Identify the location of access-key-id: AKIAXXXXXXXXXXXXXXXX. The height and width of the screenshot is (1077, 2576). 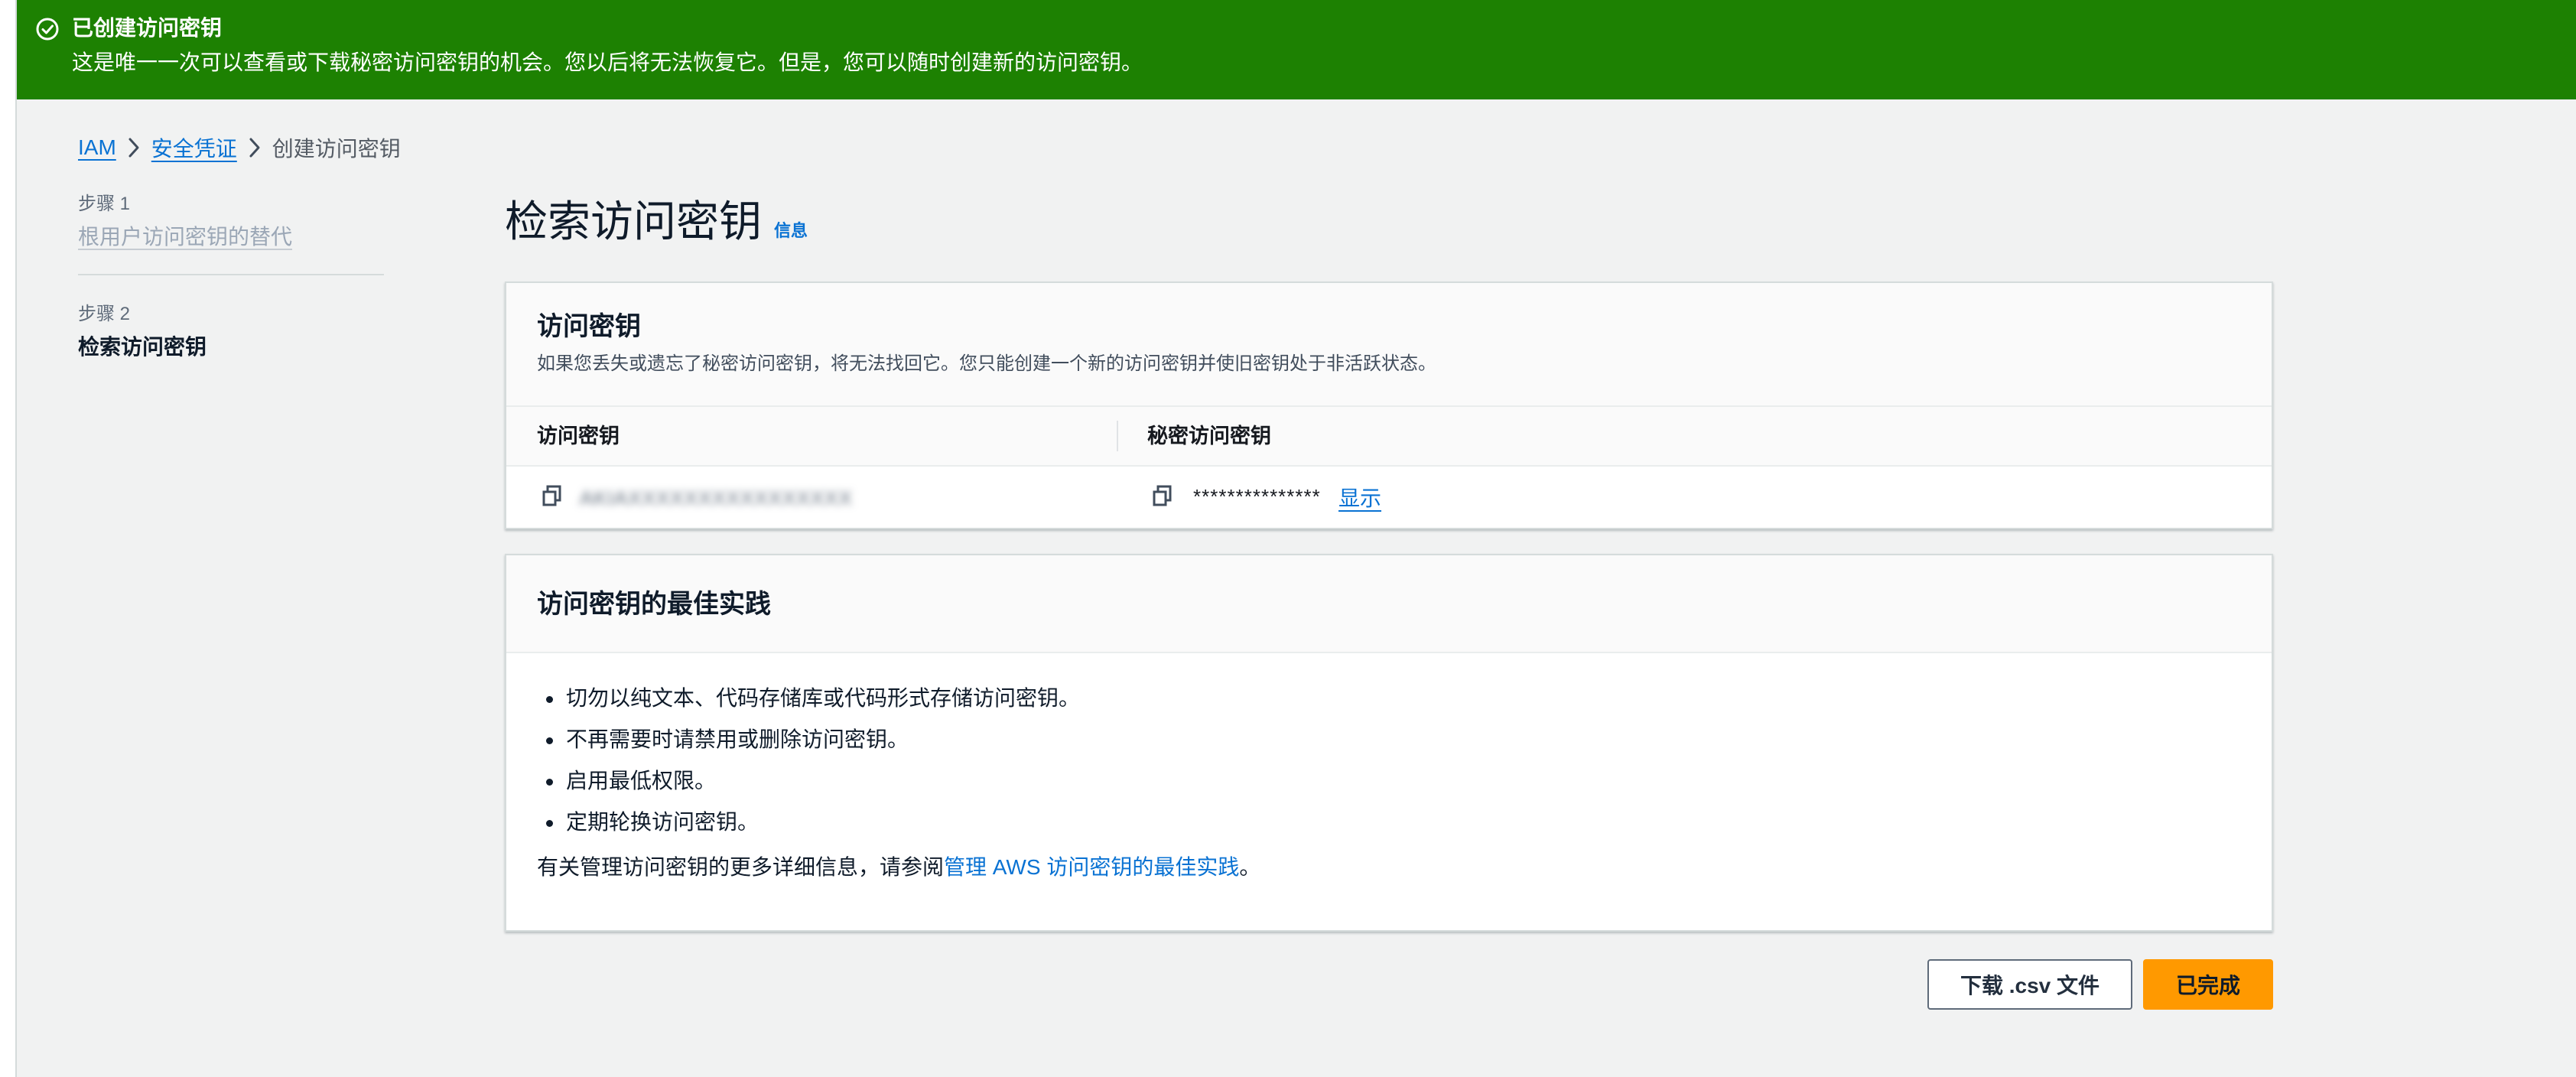
(716, 497).